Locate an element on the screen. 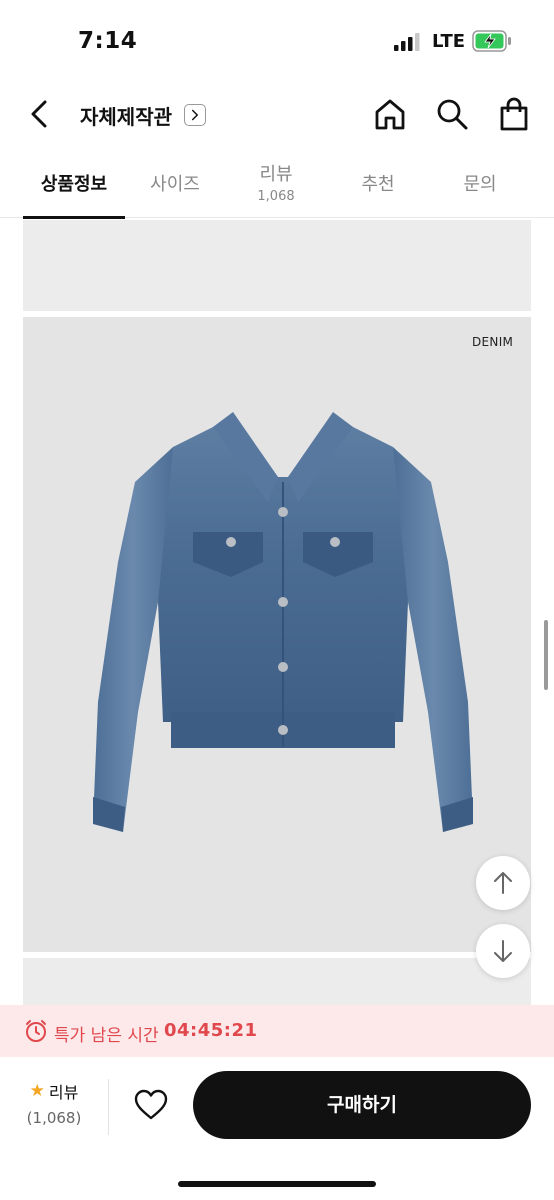  image-panel-top is located at coordinates (277, 265).